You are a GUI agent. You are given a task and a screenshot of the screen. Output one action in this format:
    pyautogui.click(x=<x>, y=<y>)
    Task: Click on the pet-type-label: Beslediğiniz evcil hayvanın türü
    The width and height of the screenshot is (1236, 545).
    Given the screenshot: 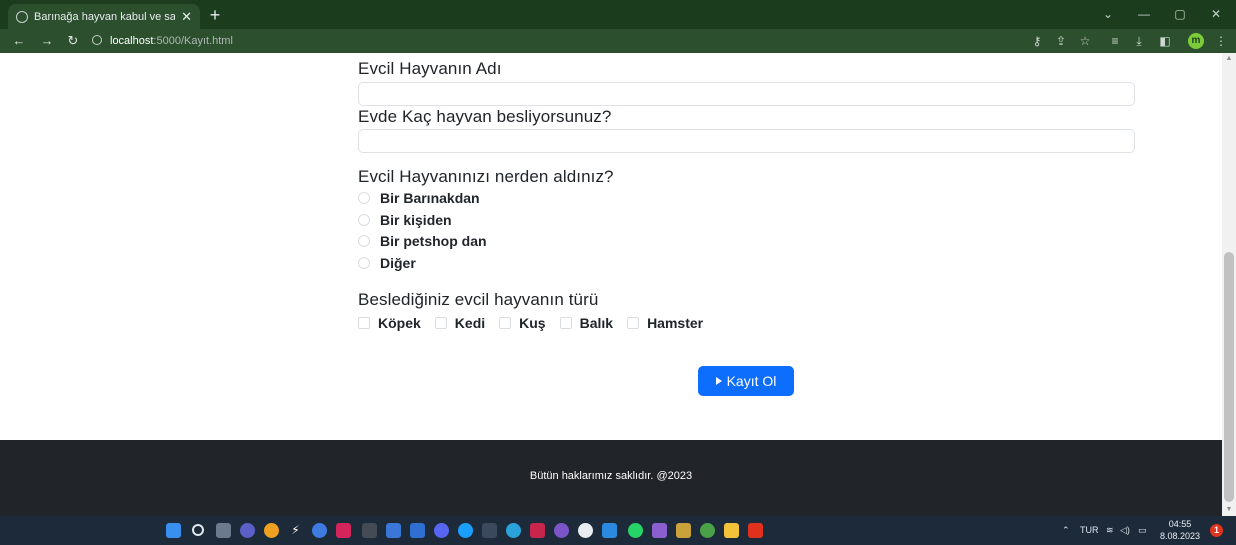 What is the action you would take?
    pyautogui.click(x=478, y=299)
    